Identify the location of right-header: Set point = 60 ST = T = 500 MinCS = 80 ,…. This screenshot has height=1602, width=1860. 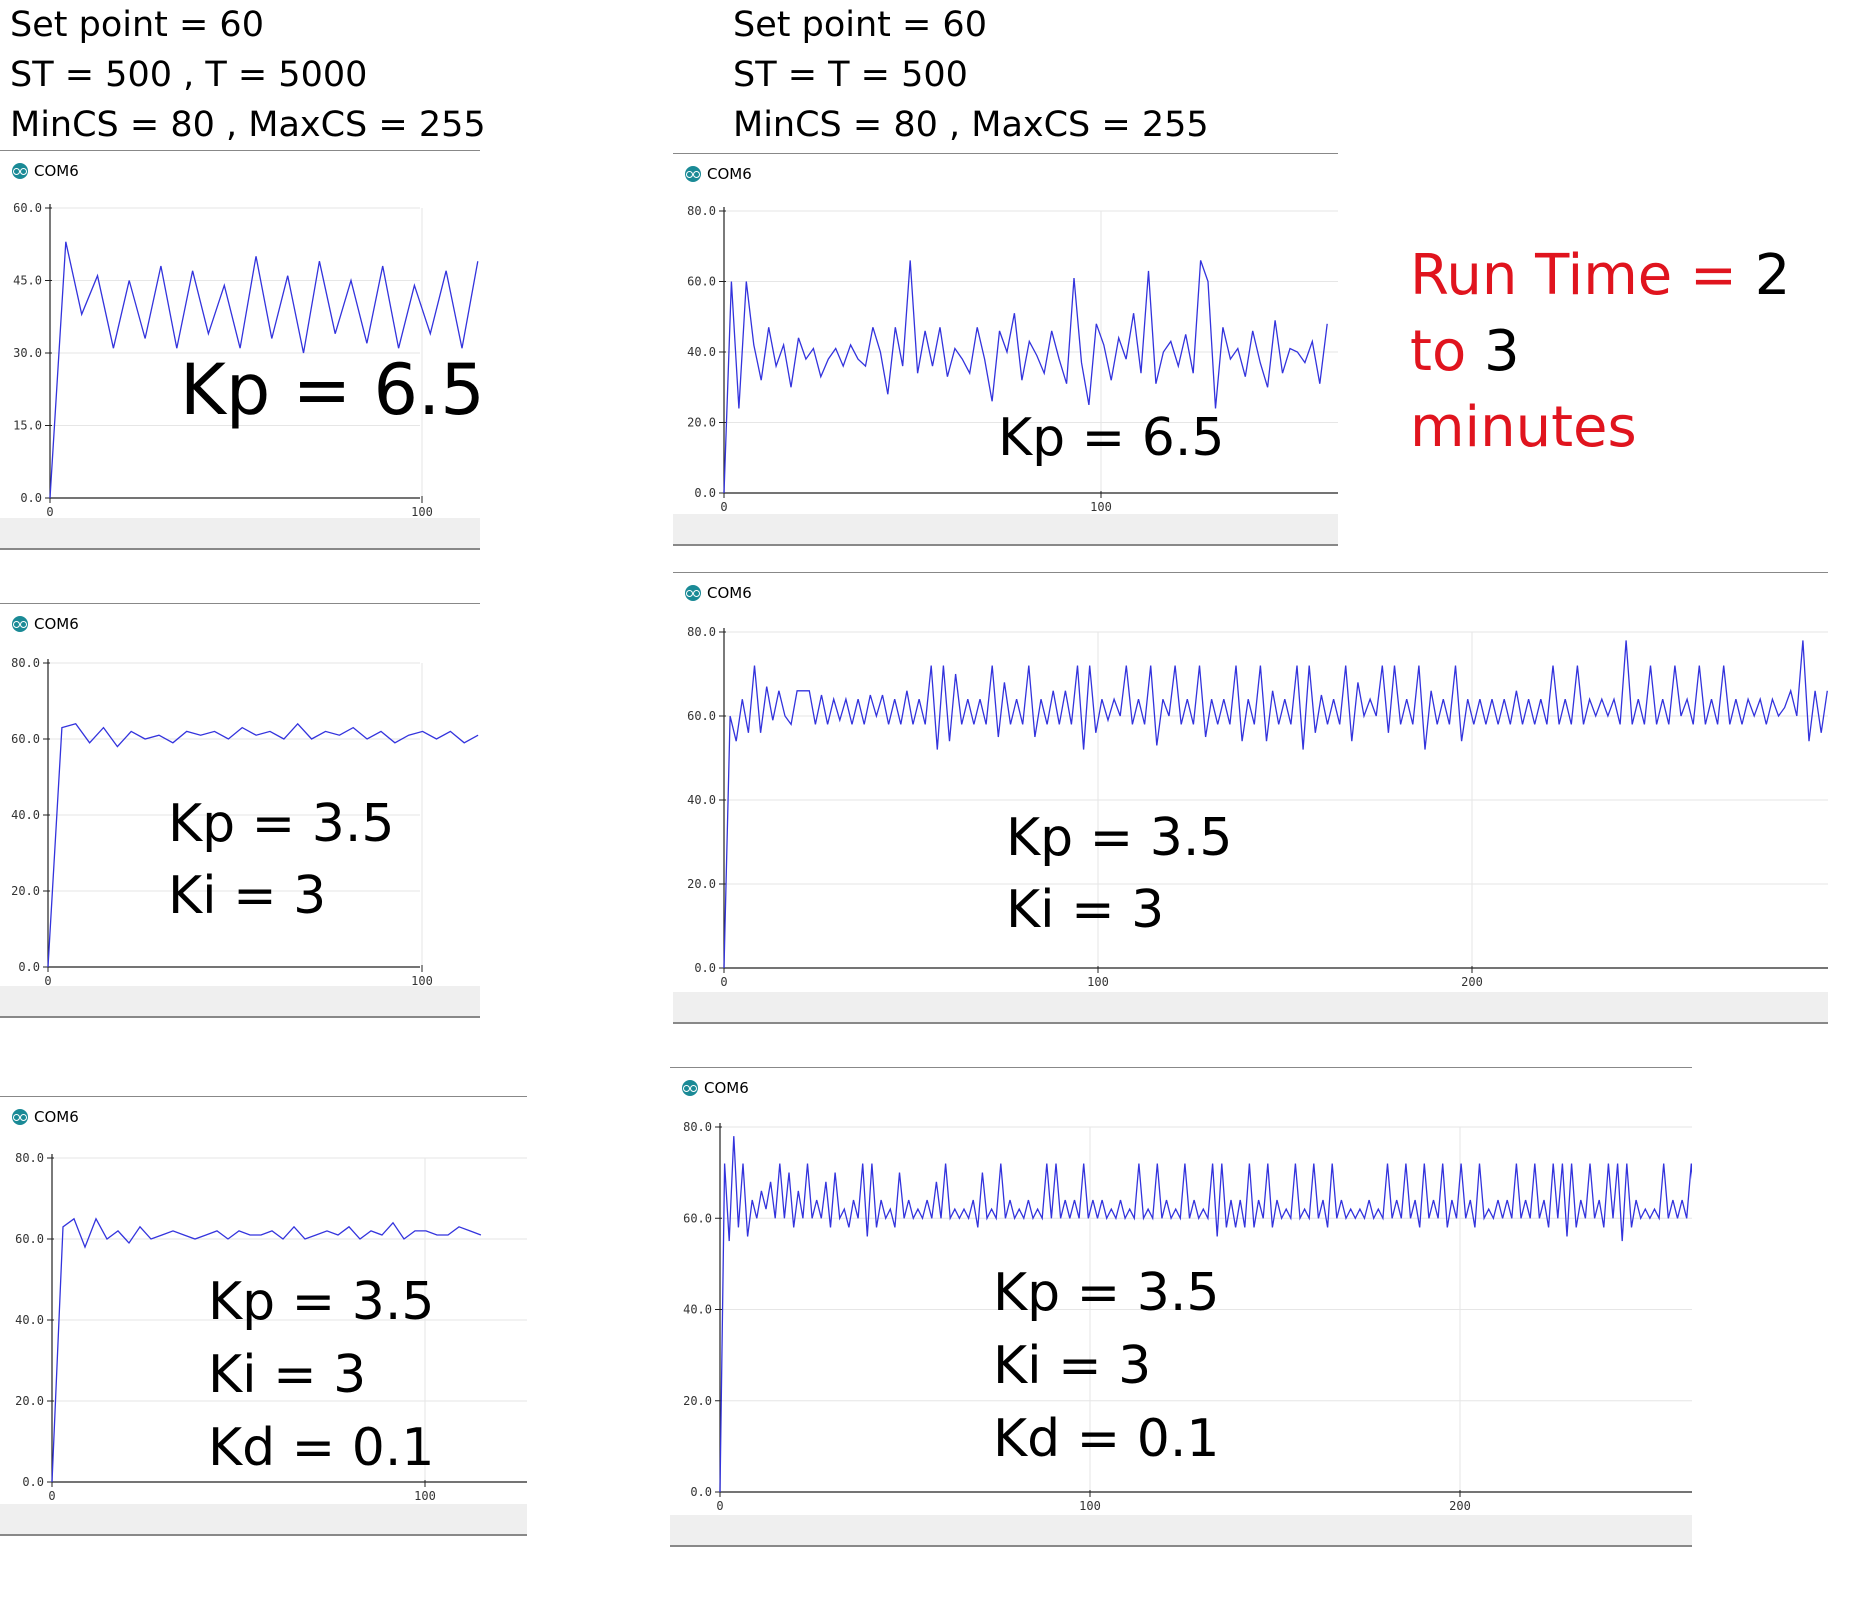
(971, 75).